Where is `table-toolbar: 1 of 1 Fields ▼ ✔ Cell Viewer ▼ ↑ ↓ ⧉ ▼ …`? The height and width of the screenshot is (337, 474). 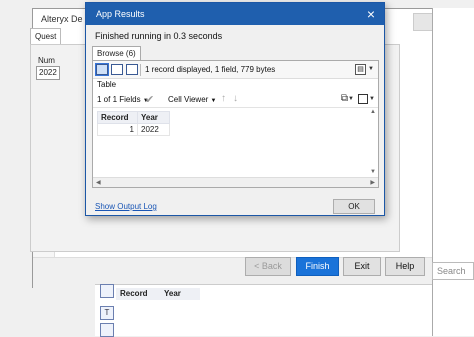 table-toolbar: 1 of 1 Fields ▼ ✔ Cell Viewer ▼ ↑ ↓ ⧉ ▼ … is located at coordinates (235, 99).